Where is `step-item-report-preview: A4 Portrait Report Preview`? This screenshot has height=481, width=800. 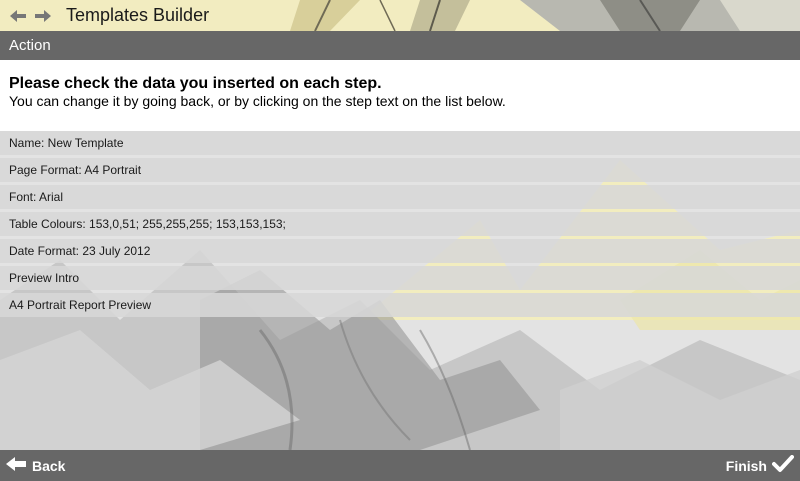 step-item-report-preview: A4 Portrait Report Preview is located at coordinates (400, 305).